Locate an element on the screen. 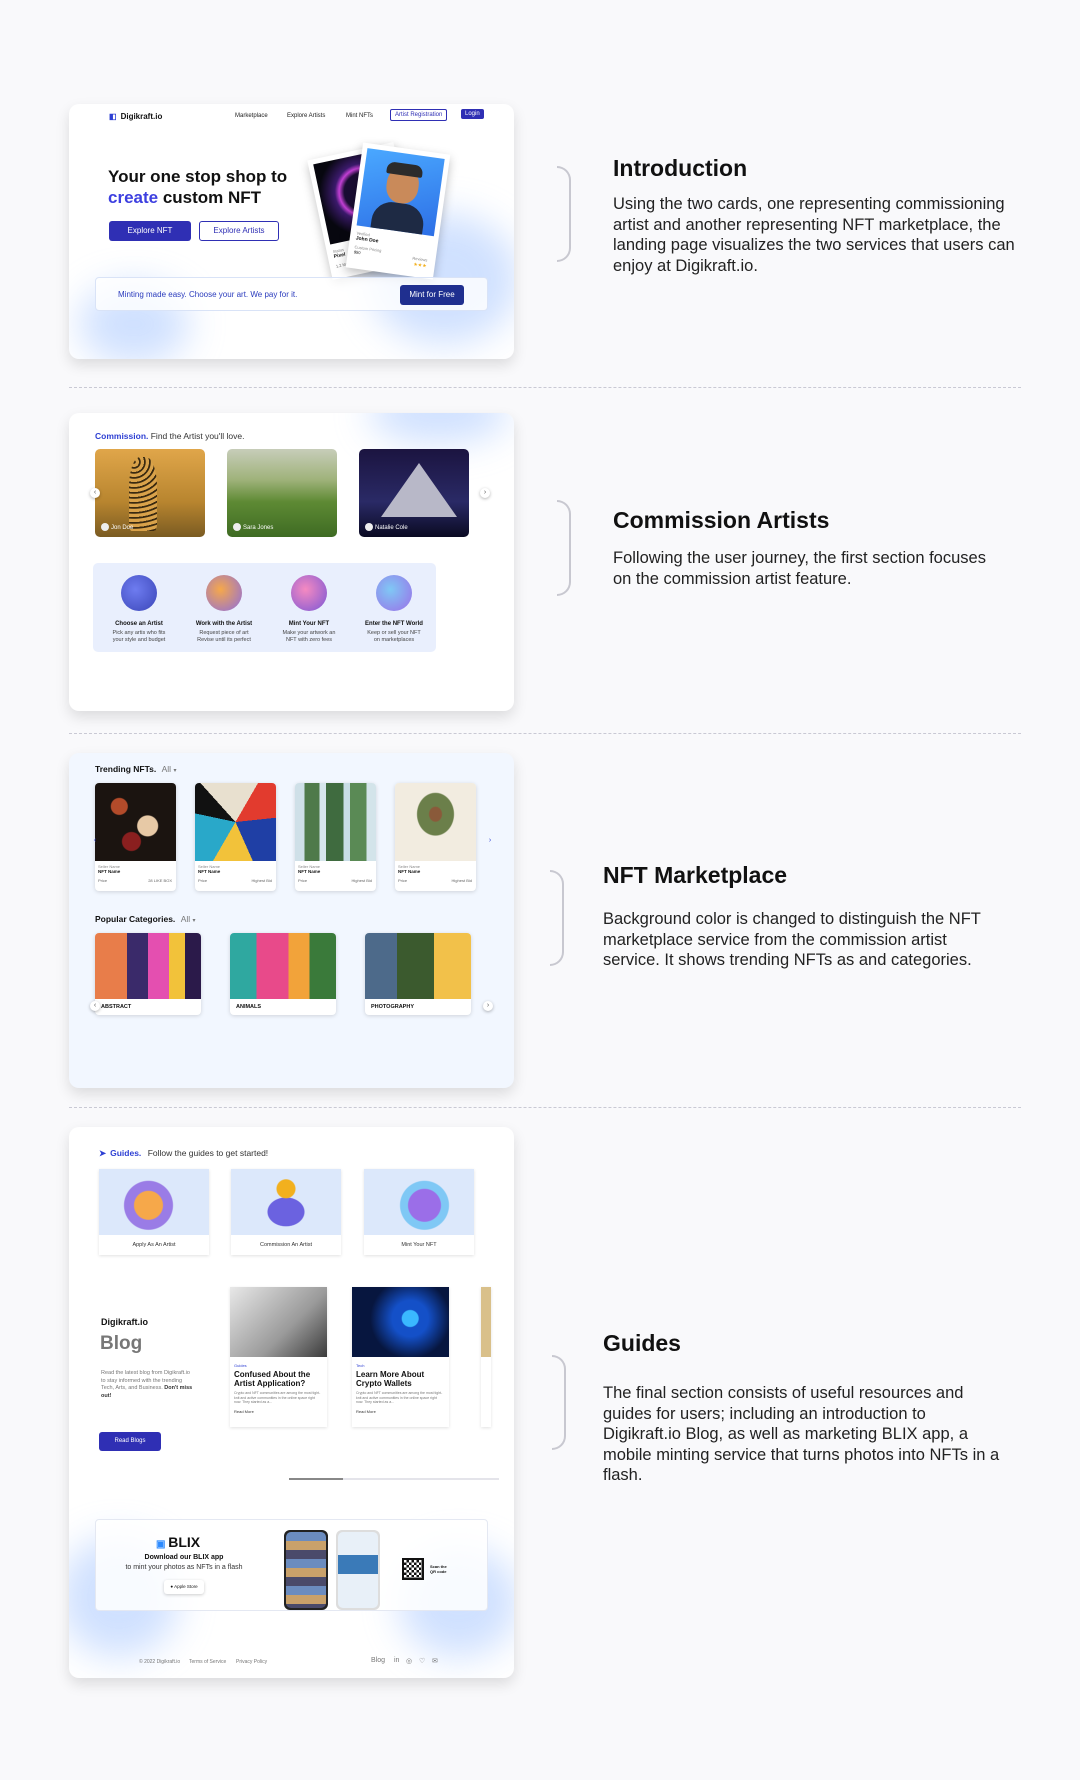 The width and height of the screenshot is (1080, 1780). logo-icon: ◧ is located at coordinates (113, 116).